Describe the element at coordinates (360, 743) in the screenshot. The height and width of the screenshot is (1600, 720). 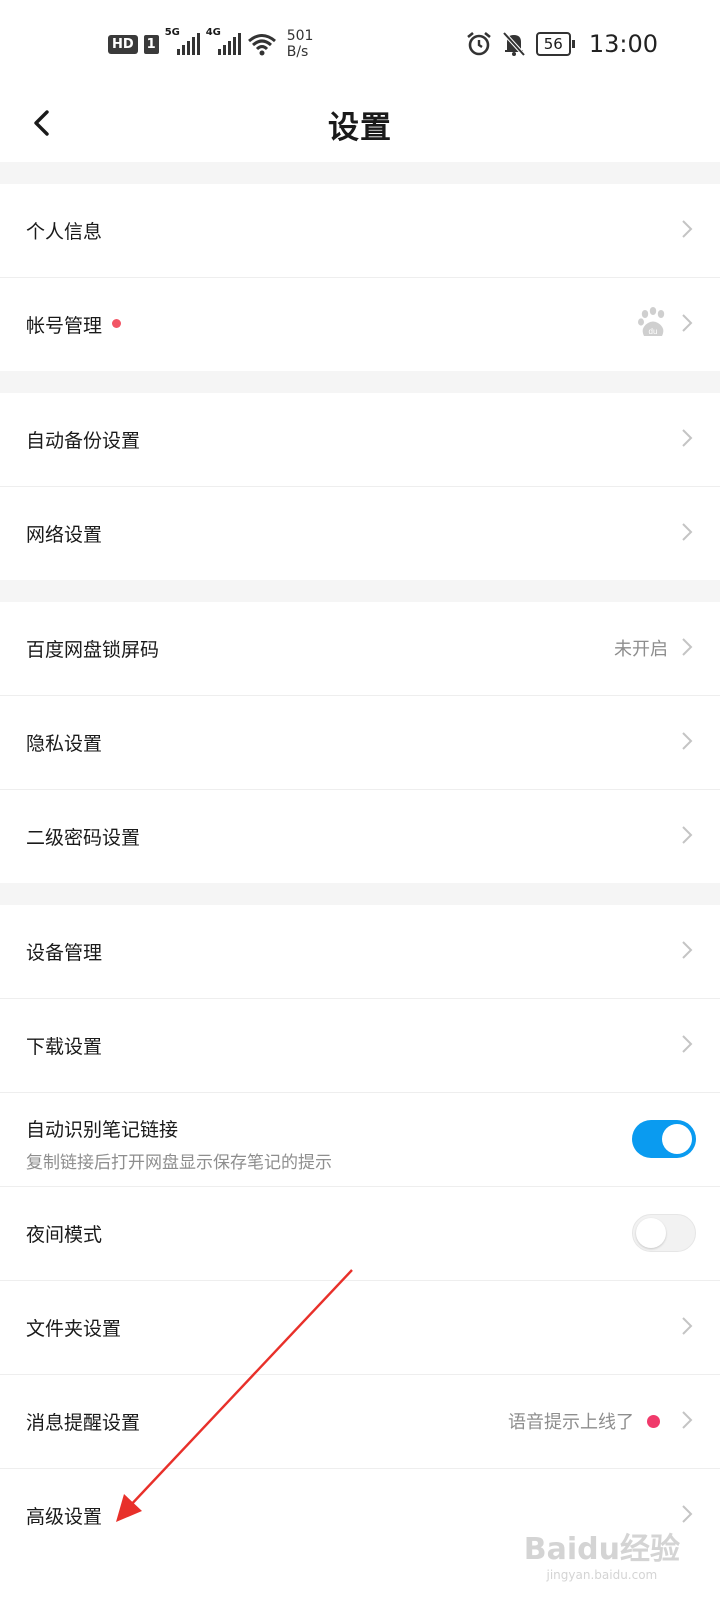
I see `settings-item-privacy: 隐私设置` at that location.